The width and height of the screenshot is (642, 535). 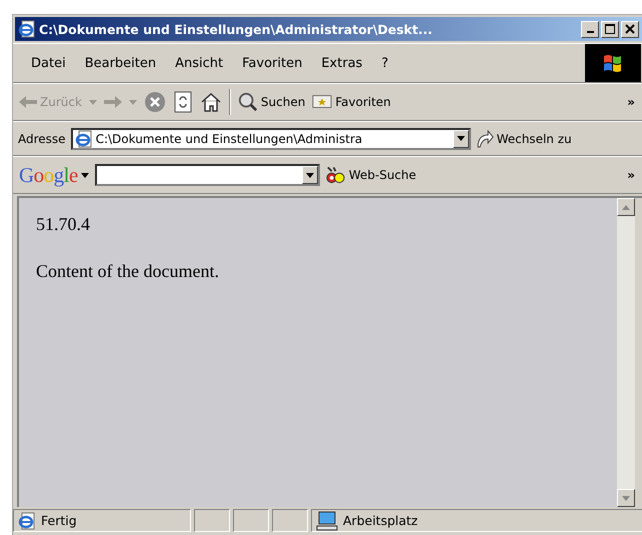 I want to click on binoculars-icon, so click(x=336, y=175).